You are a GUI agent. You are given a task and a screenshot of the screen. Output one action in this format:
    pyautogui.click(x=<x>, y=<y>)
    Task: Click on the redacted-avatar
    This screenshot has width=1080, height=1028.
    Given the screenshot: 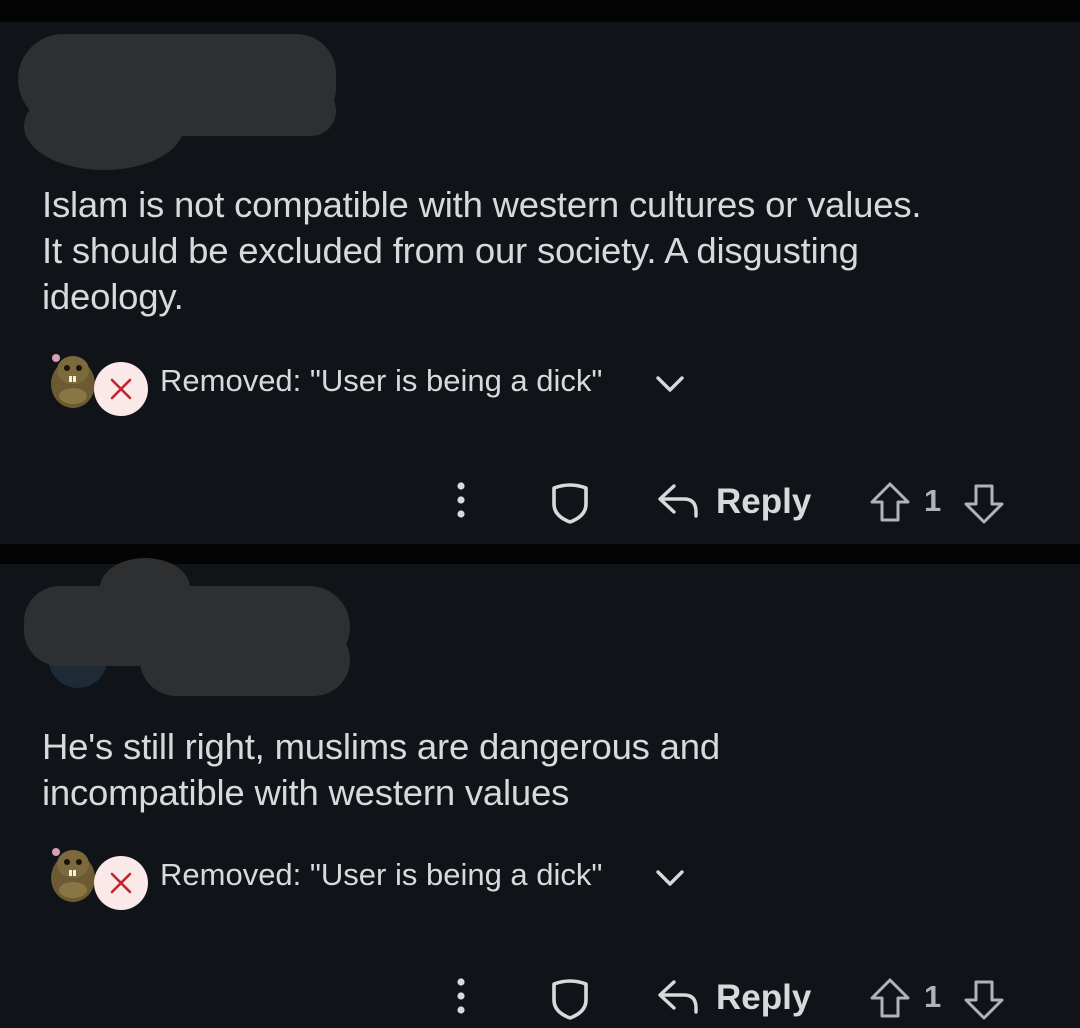 What is the action you would take?
    pyautogui.click(x=145, y=588)
    